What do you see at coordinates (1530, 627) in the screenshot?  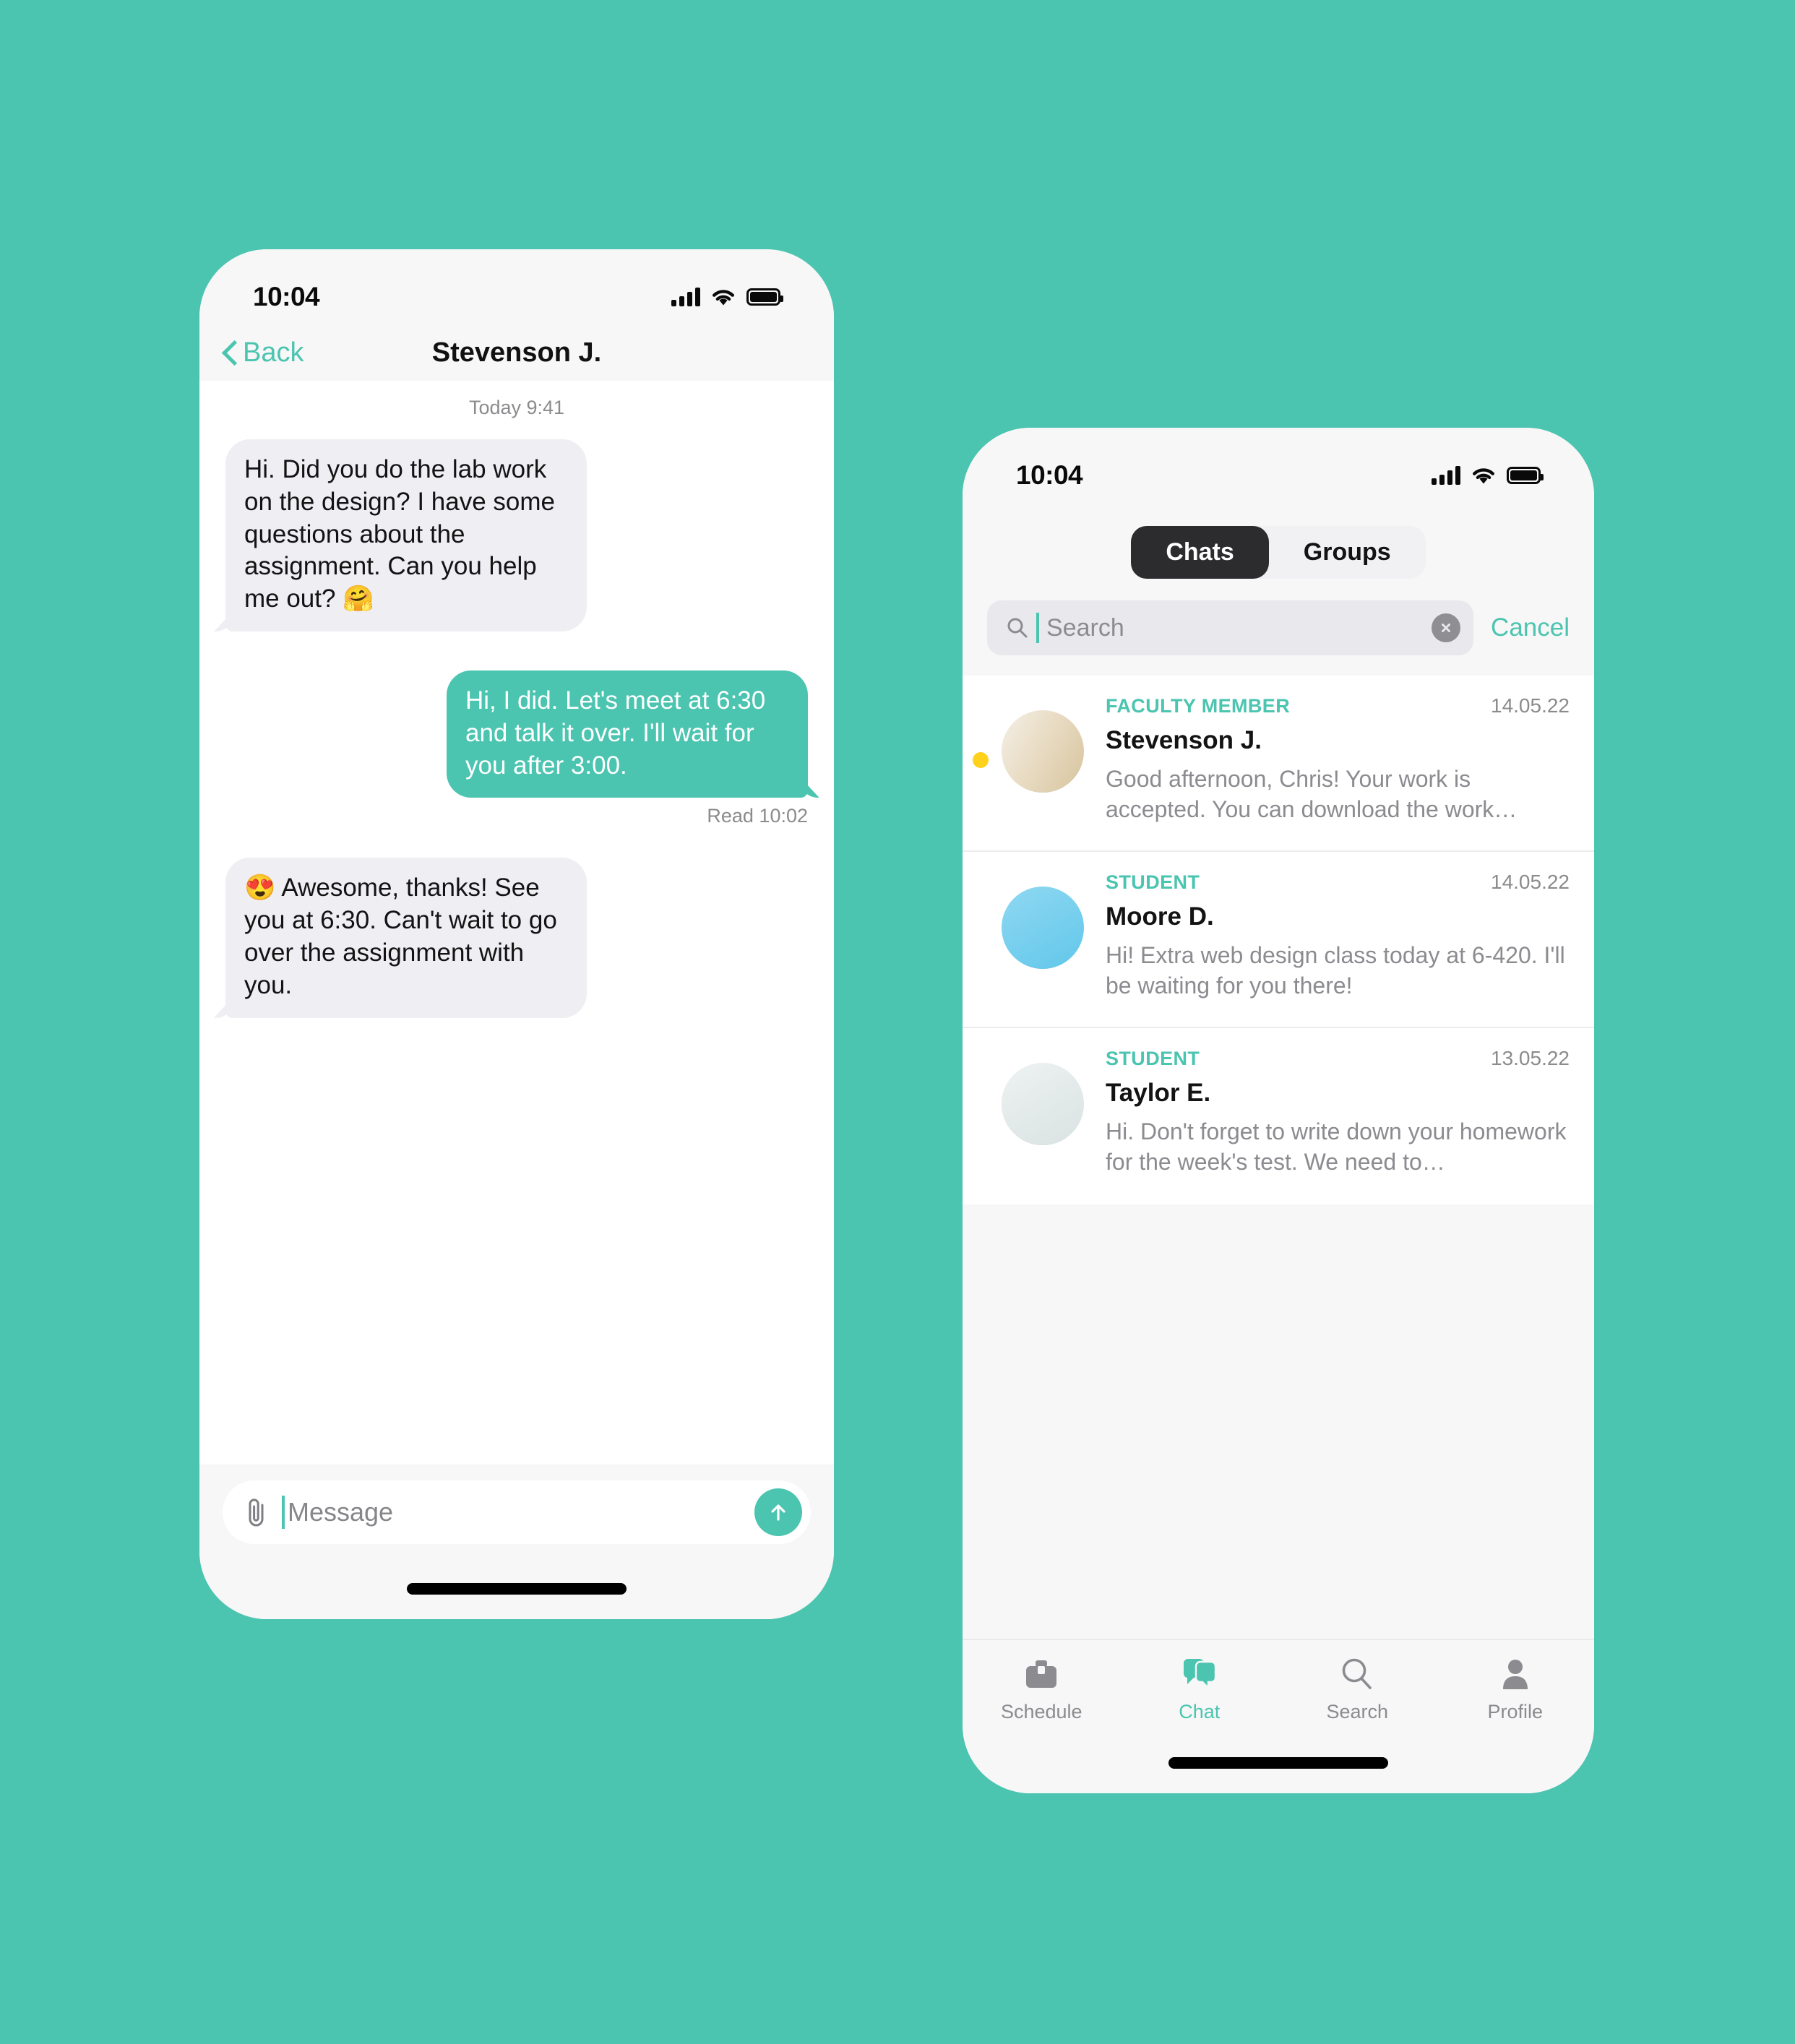 I see `cancel-search-button: Cancel` at bounding box center [1530, 627].